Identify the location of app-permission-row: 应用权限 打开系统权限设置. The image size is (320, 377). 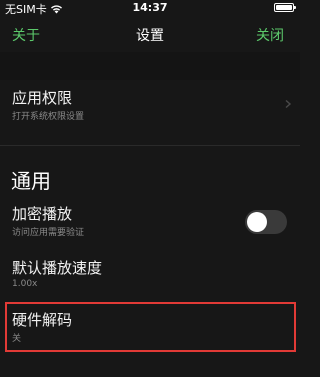
(150, 105).